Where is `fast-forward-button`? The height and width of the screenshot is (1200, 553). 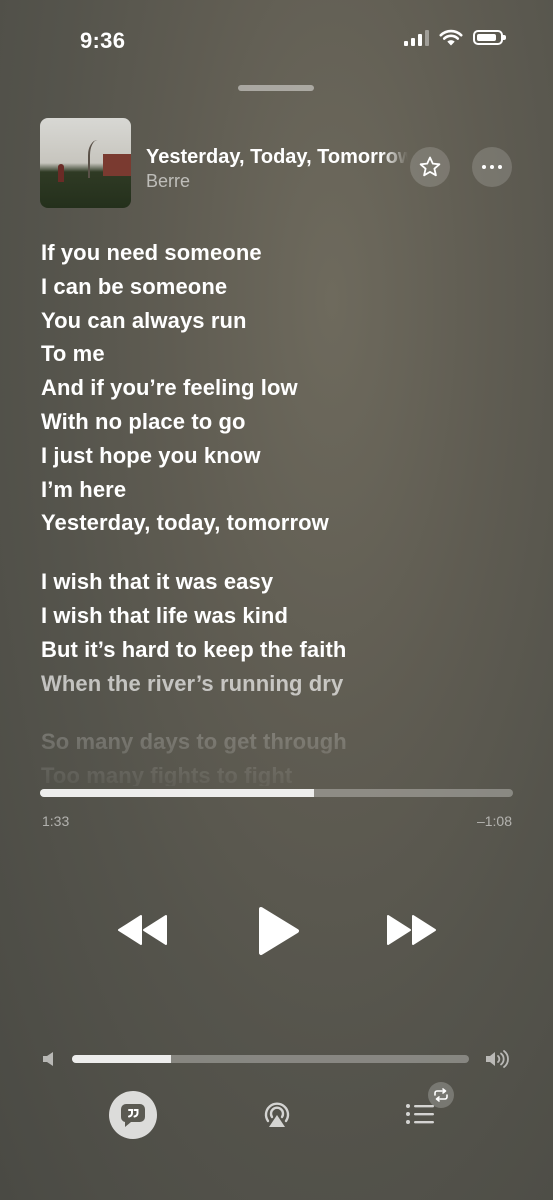
fast-forward-button is located at coordinates (411, 932).